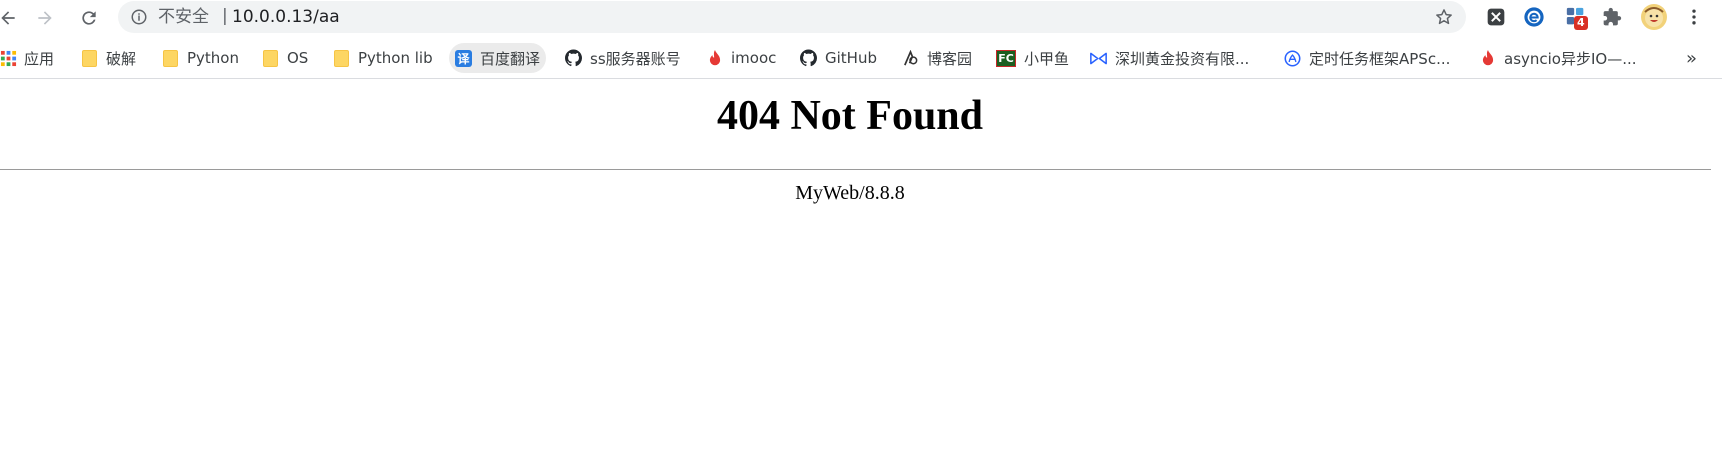  What do you see at coordinates (298, 58) in the screenshot?
I see `bookmark-label: OS` at bounding box center [298, 58].